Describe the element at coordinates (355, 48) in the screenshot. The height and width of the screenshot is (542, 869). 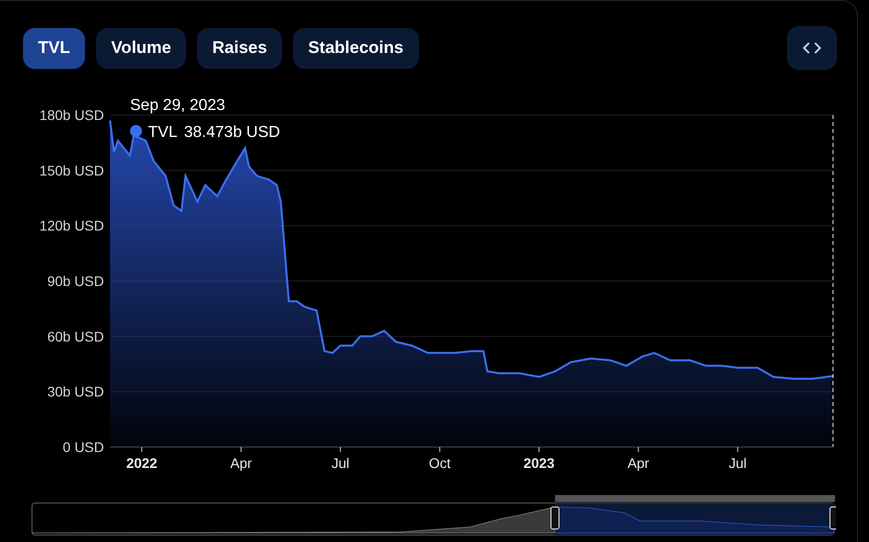
I see `chart-tab: Stablecoins` at that location.